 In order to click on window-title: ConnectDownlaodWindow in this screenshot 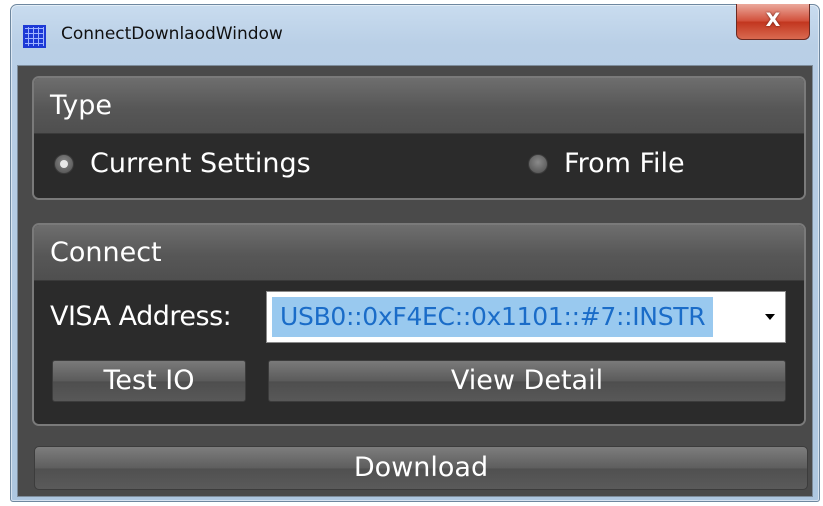, I will do `click(172, 34)`.